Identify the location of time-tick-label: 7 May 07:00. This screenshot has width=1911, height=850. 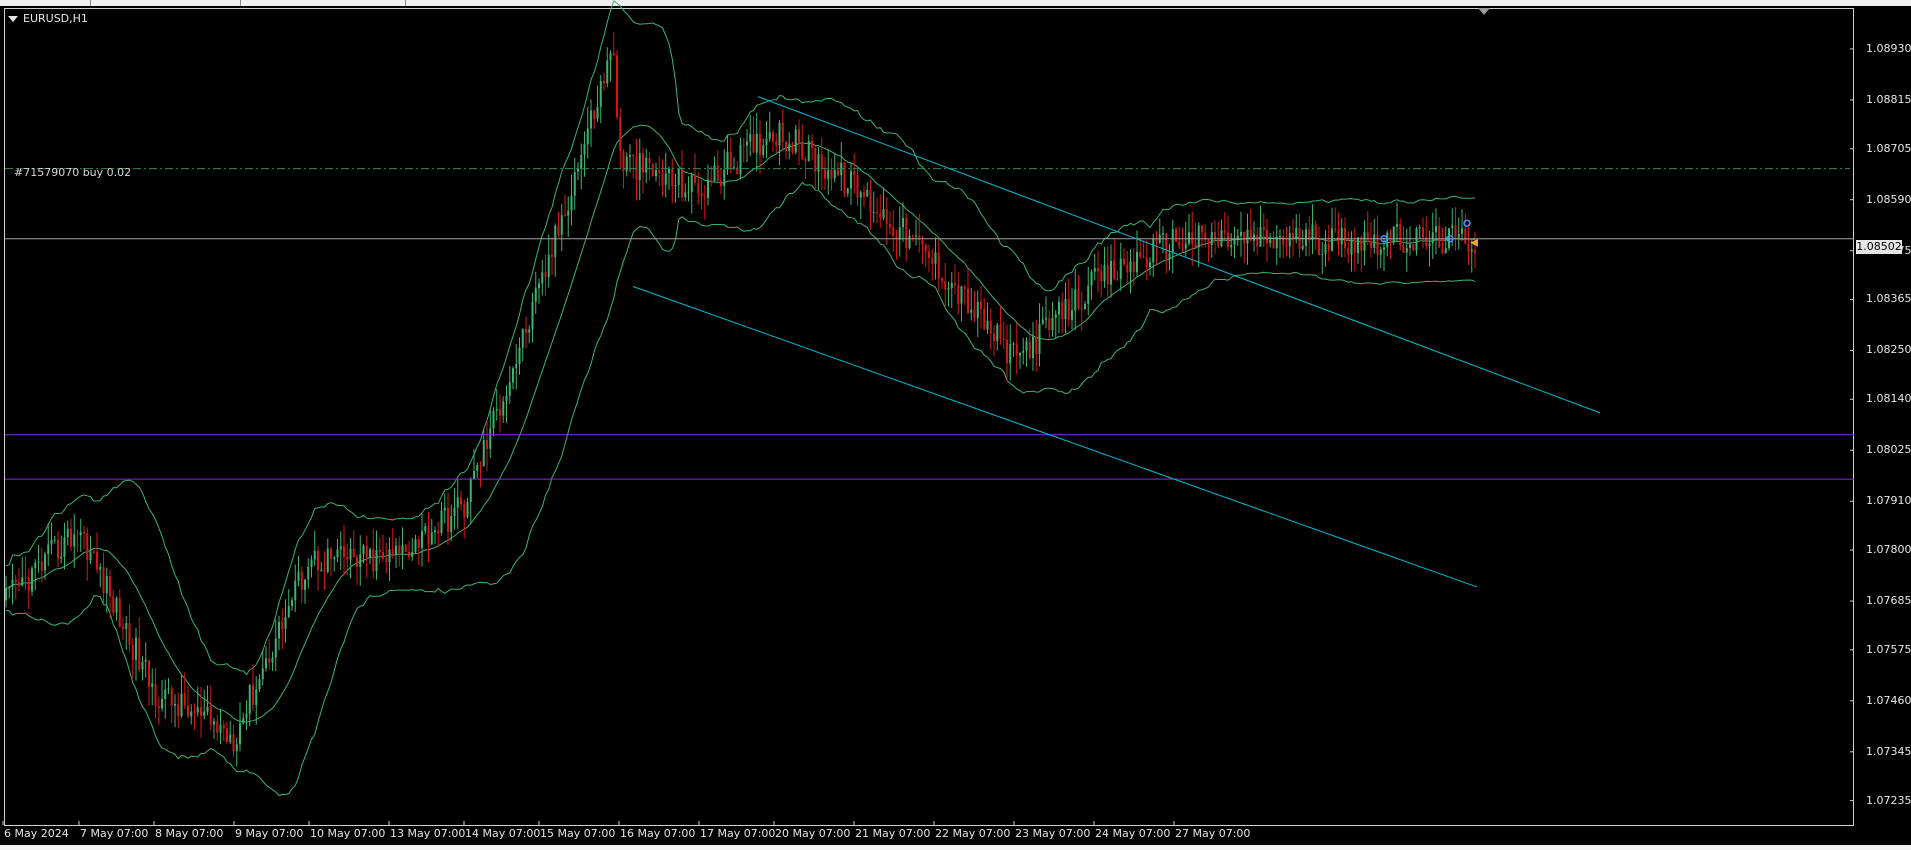
(114, 833).